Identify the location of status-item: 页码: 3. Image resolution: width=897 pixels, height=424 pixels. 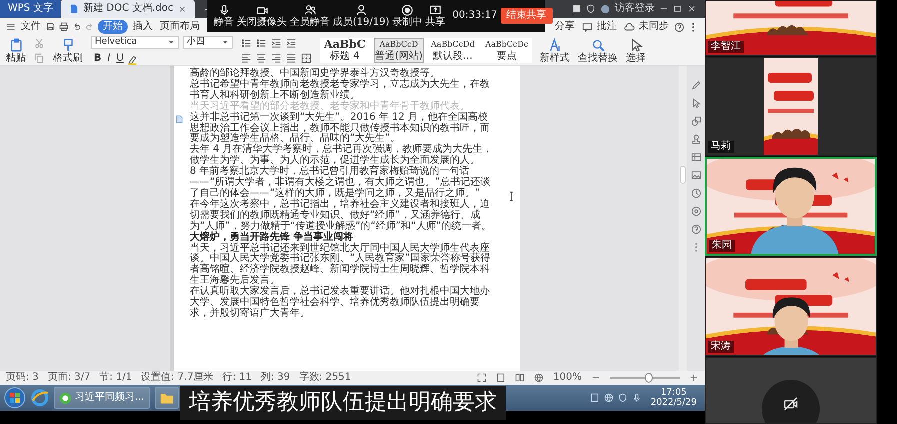
(22, 378).